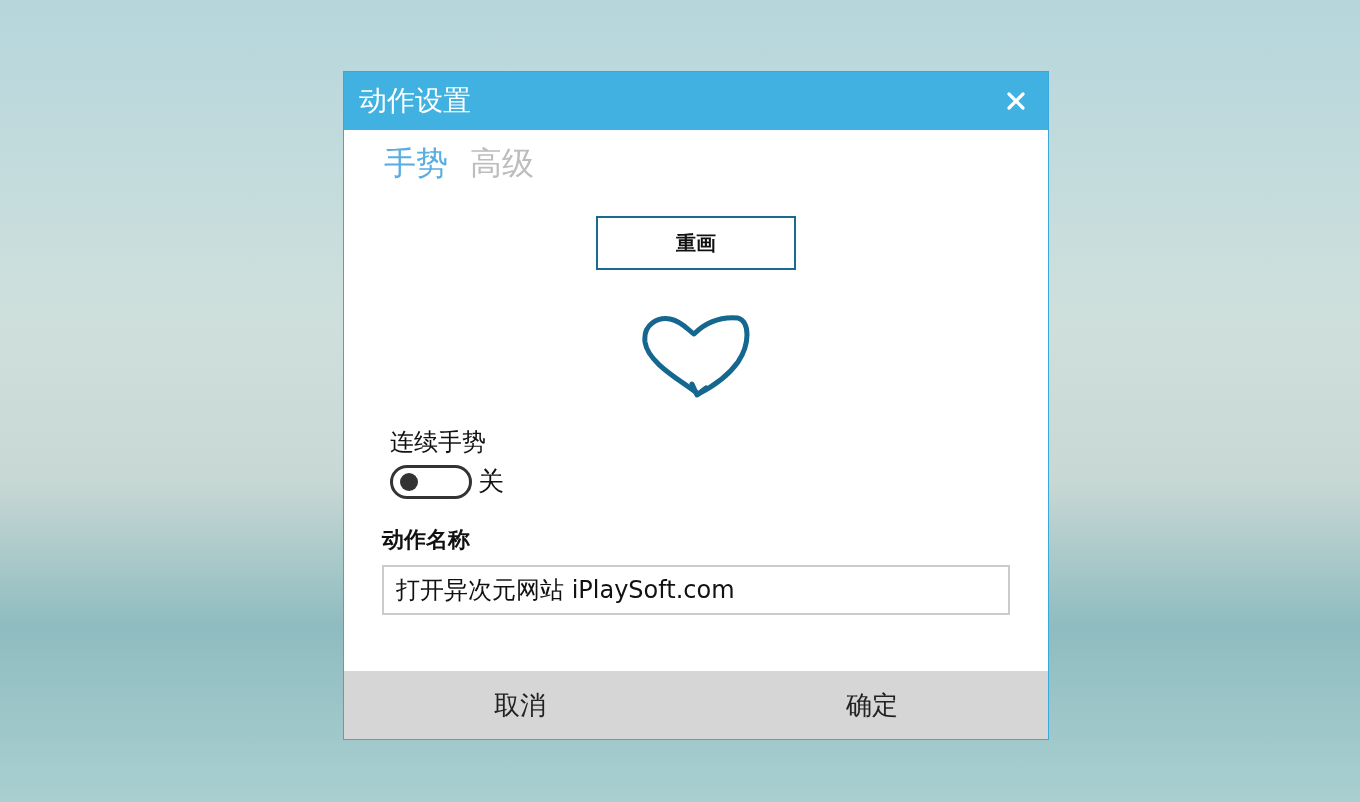 This screenshot has width=1360, height=802. Describe the element at coordinates (696, 243) in the screenshot. I see `redraw-button: 重画` at that location.